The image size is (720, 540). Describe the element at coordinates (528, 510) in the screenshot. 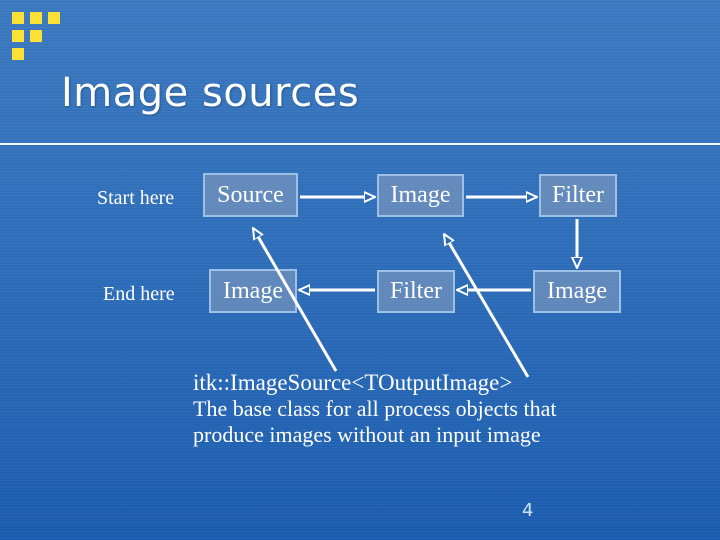

I see `page-number: 4` at that location.